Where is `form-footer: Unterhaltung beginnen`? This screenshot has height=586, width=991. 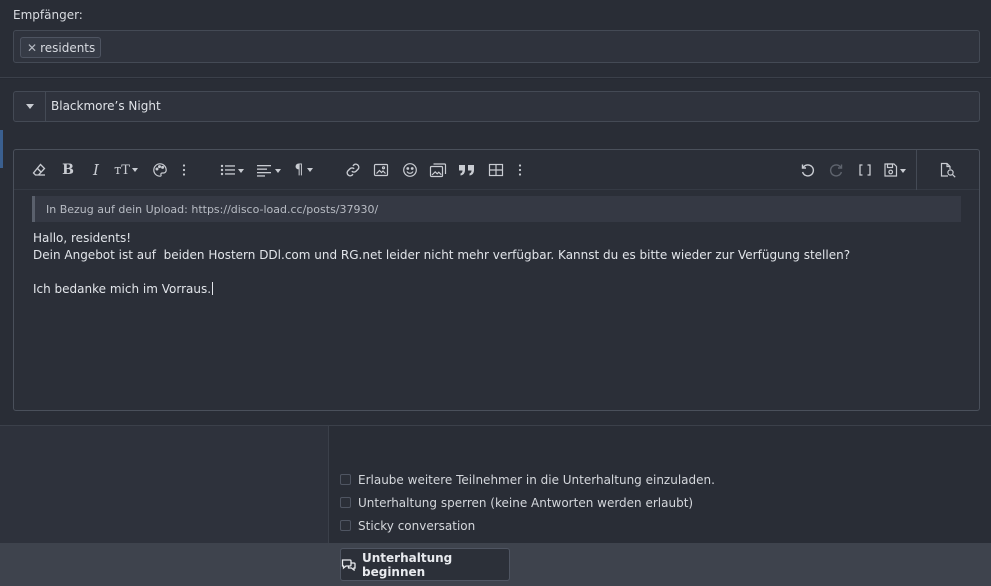 form-footer: Unterhaltung beginnen is located at coordinates (495, 564).